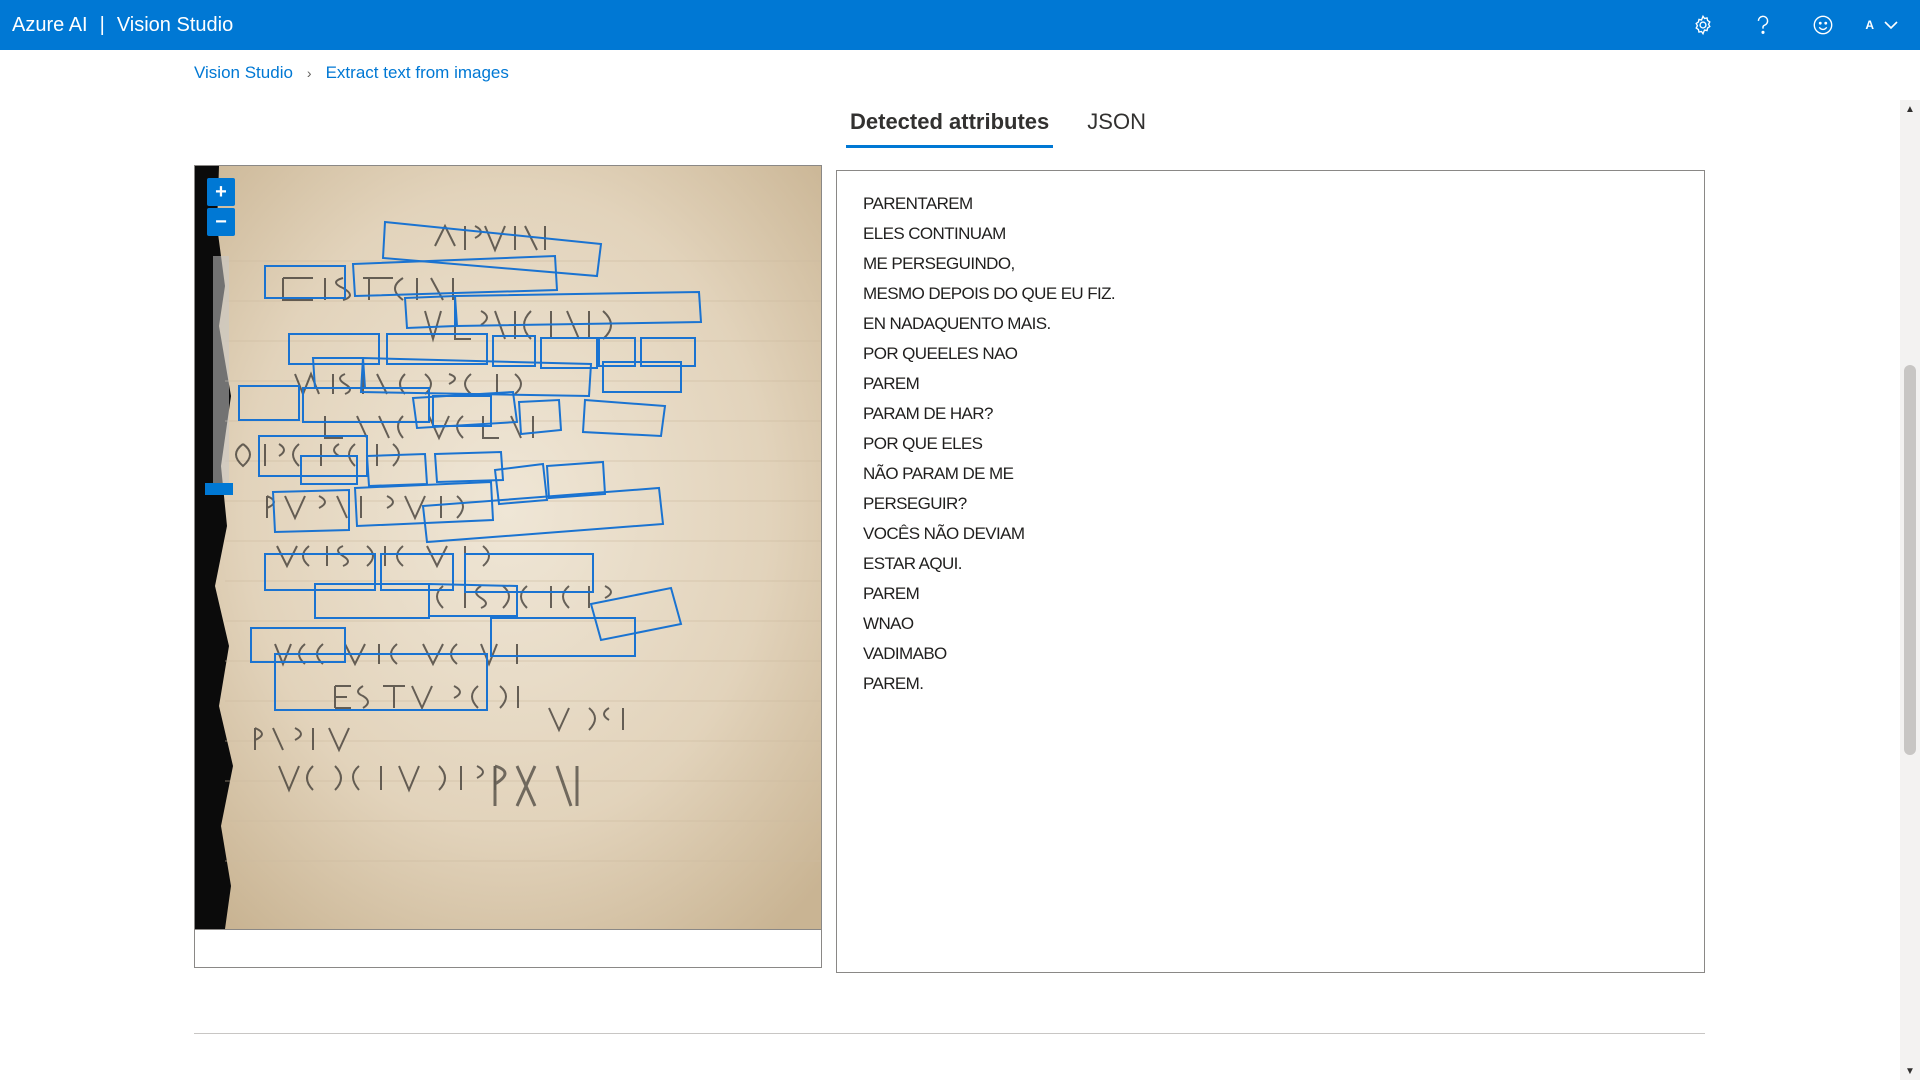 The width and height of the screenshot is (1920, 1080). I want to click on brand-secondary: Vision Studio, so click(175, 24).